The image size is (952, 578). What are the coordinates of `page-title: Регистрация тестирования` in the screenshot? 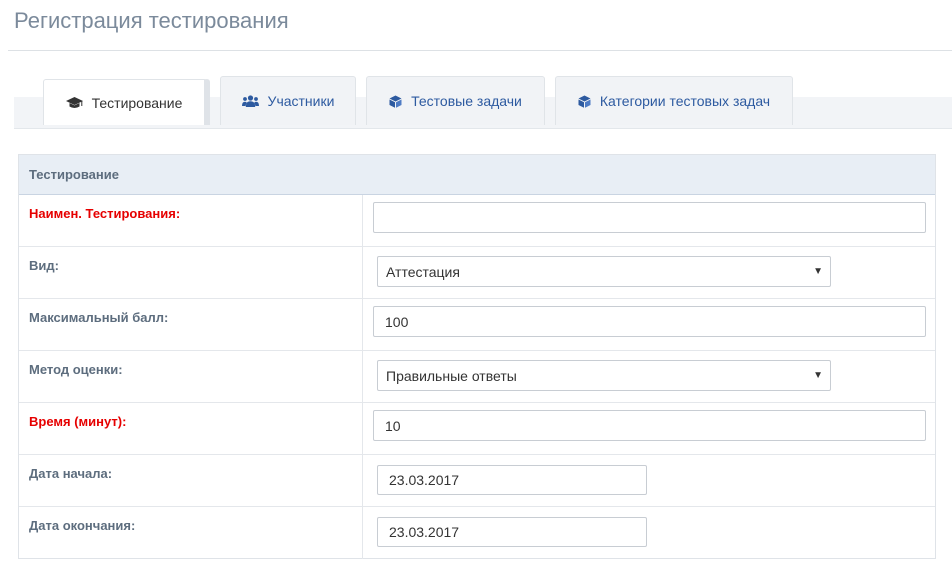 It's located at (151, 20).